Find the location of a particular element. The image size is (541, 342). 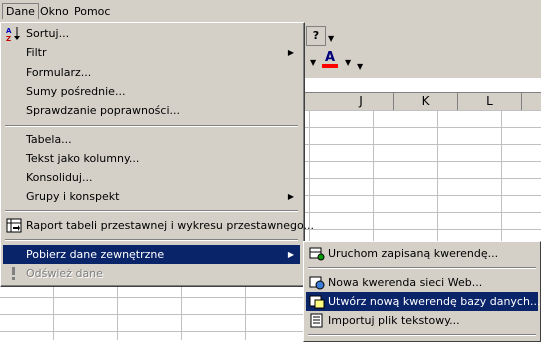

column-headers: J K L is located at coordinates (420, 102).